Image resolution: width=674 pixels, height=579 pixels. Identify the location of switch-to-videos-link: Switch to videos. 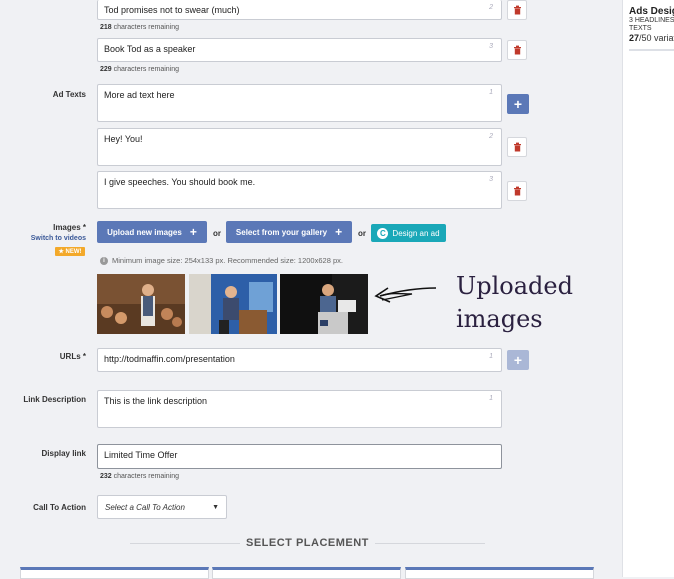
(44, 238).